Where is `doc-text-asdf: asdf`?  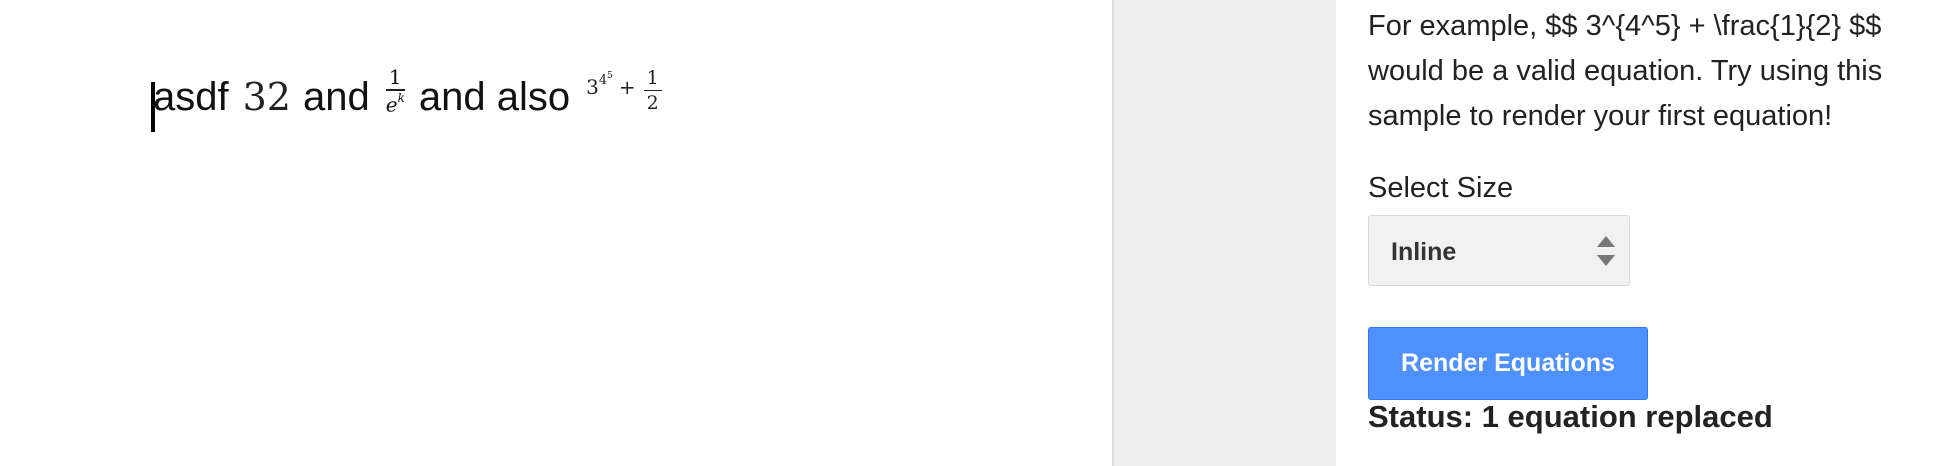 doc-text-asdf: asdf is located at coordinates (191, 96).